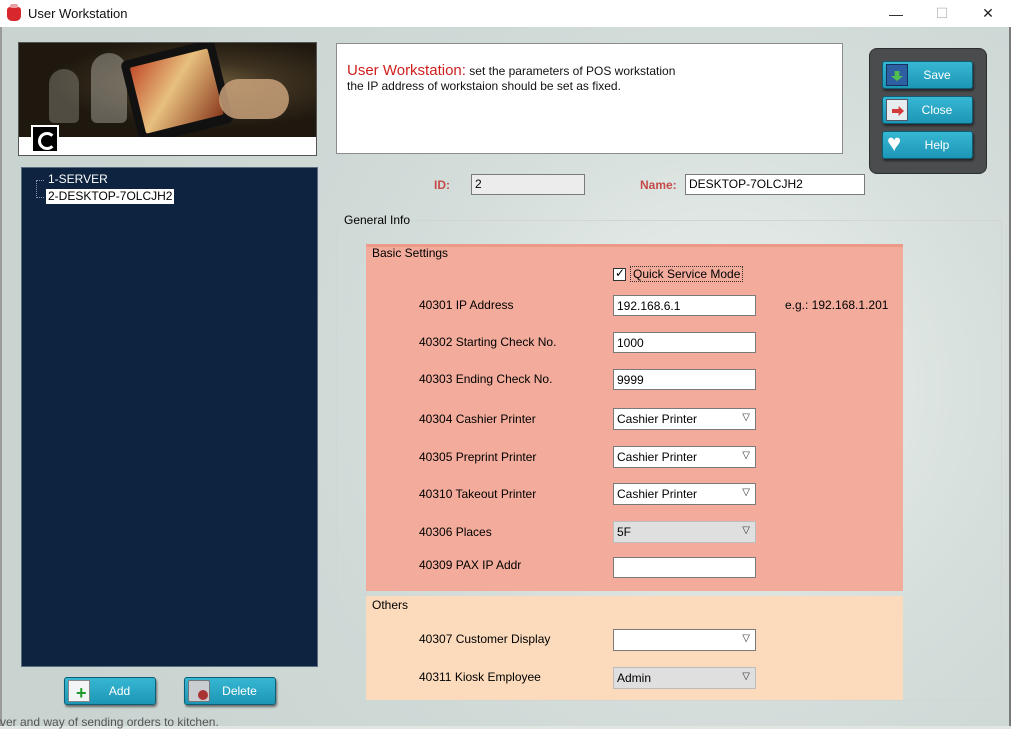 The width and height of the screenshot is (1011, 729). I want to click on pax-ip-input, so click(684, 567).